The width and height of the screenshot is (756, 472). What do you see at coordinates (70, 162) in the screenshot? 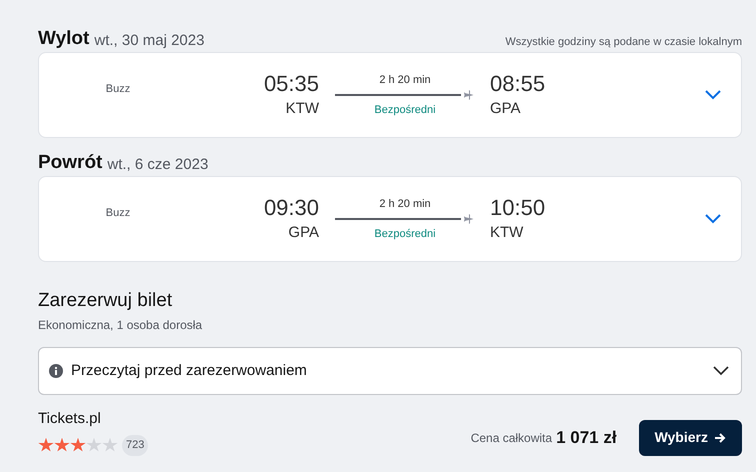
I see `leg-title: Powrót` at bounding box center [70, 162].